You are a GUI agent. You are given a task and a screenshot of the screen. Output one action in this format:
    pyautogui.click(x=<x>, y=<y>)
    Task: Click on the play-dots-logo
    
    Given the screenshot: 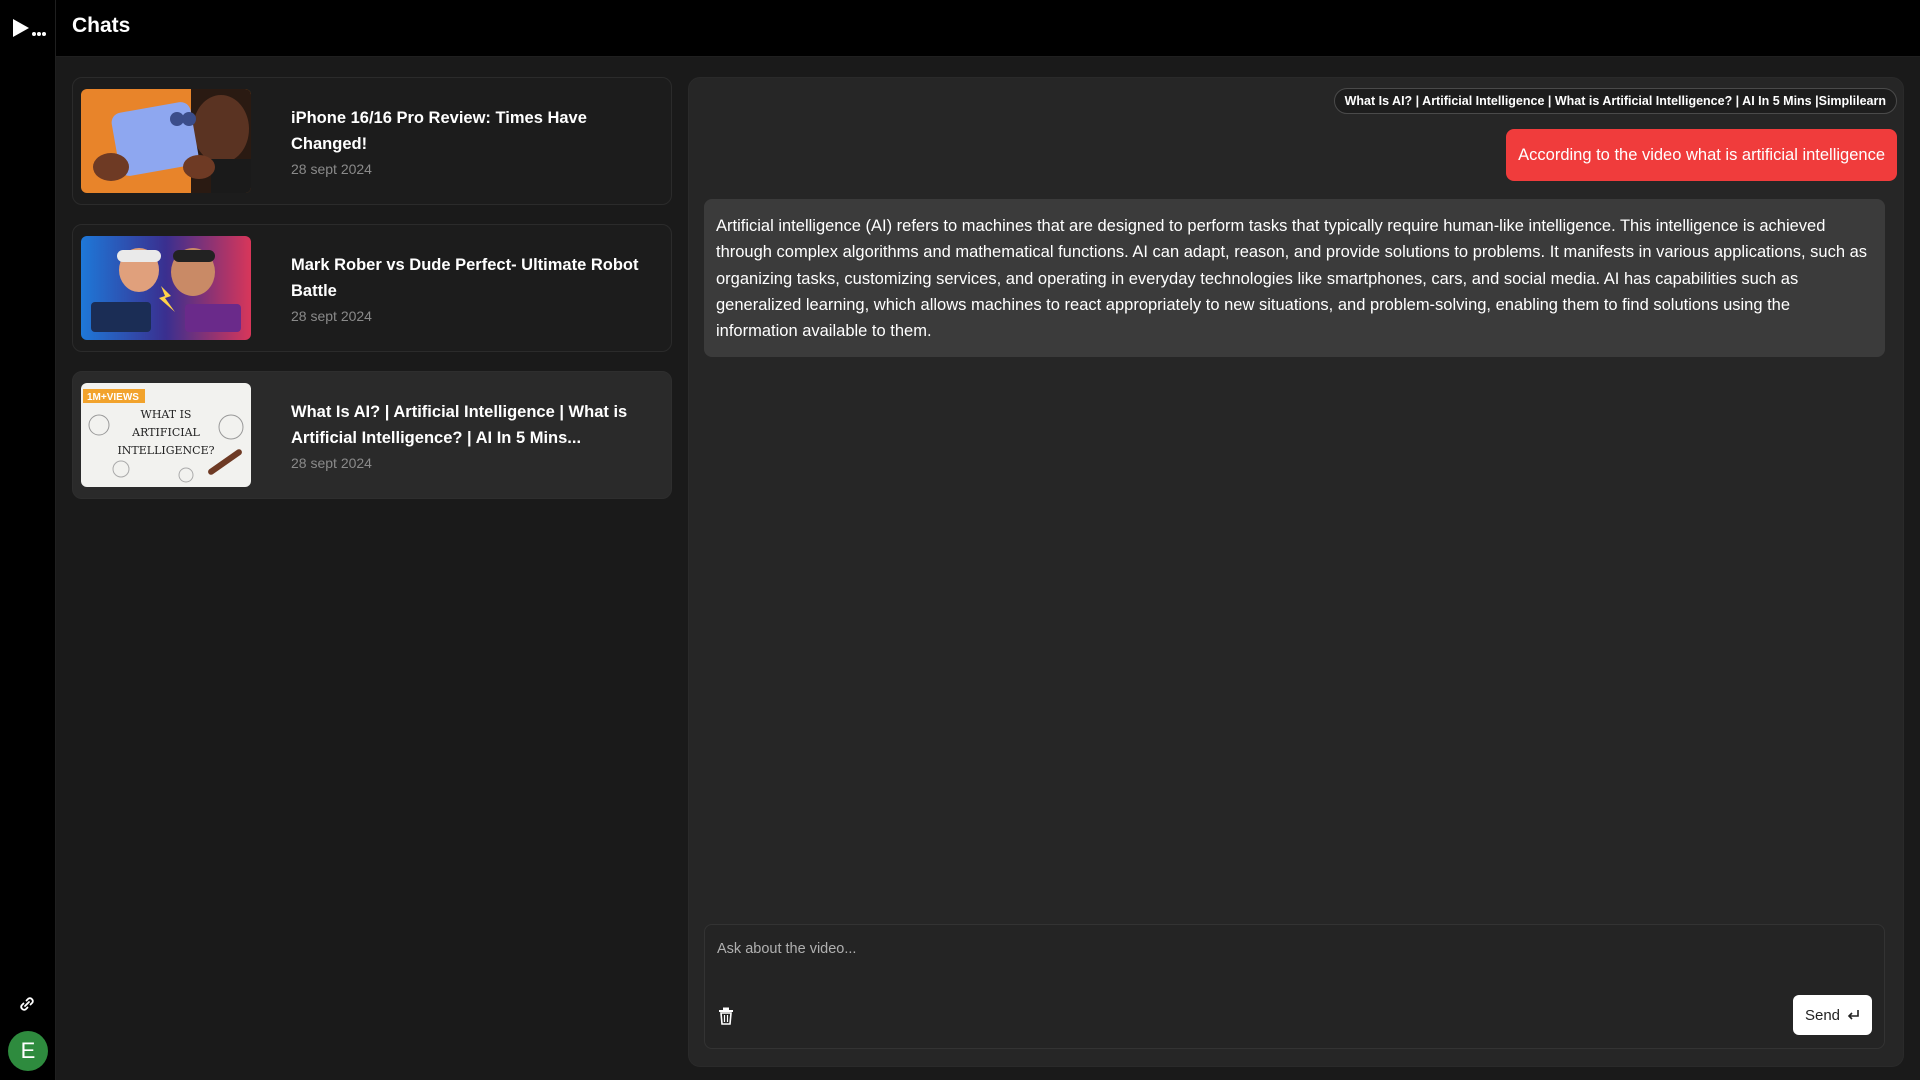 What is the action you would take?
    pyautogui.click(x=29, y=28)
    